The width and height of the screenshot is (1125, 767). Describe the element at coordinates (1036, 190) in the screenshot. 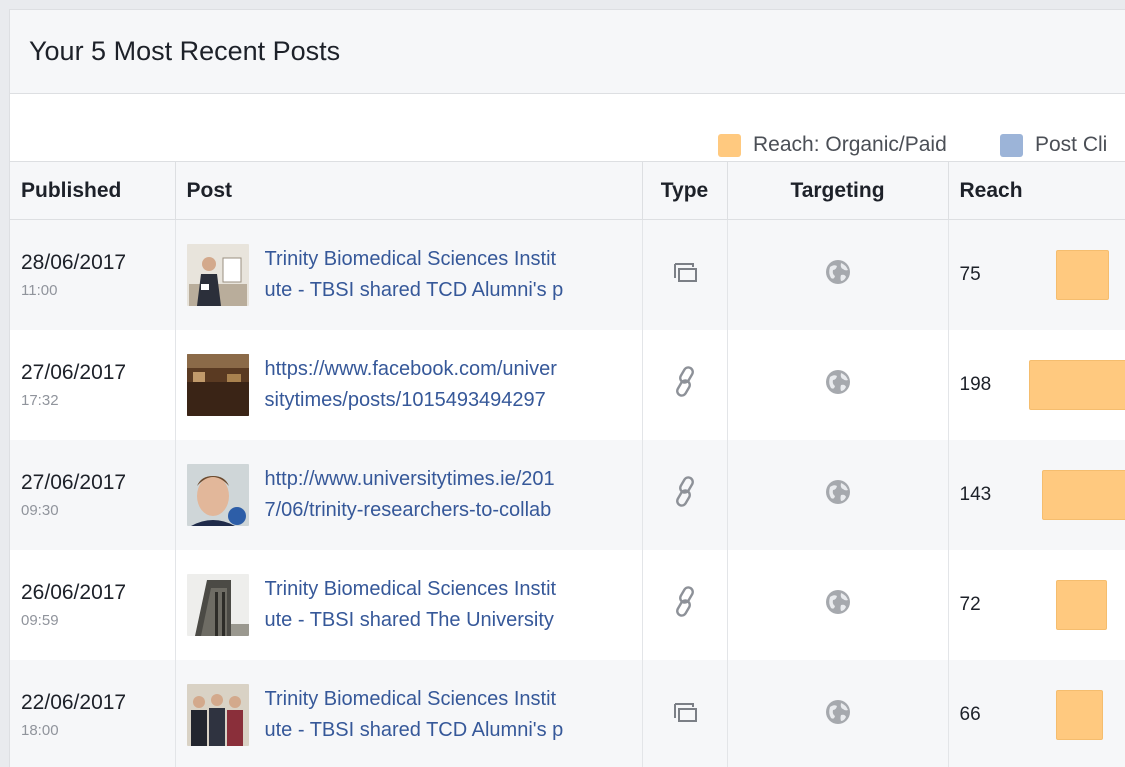

I see `column-header-reach: Reach` at that location.